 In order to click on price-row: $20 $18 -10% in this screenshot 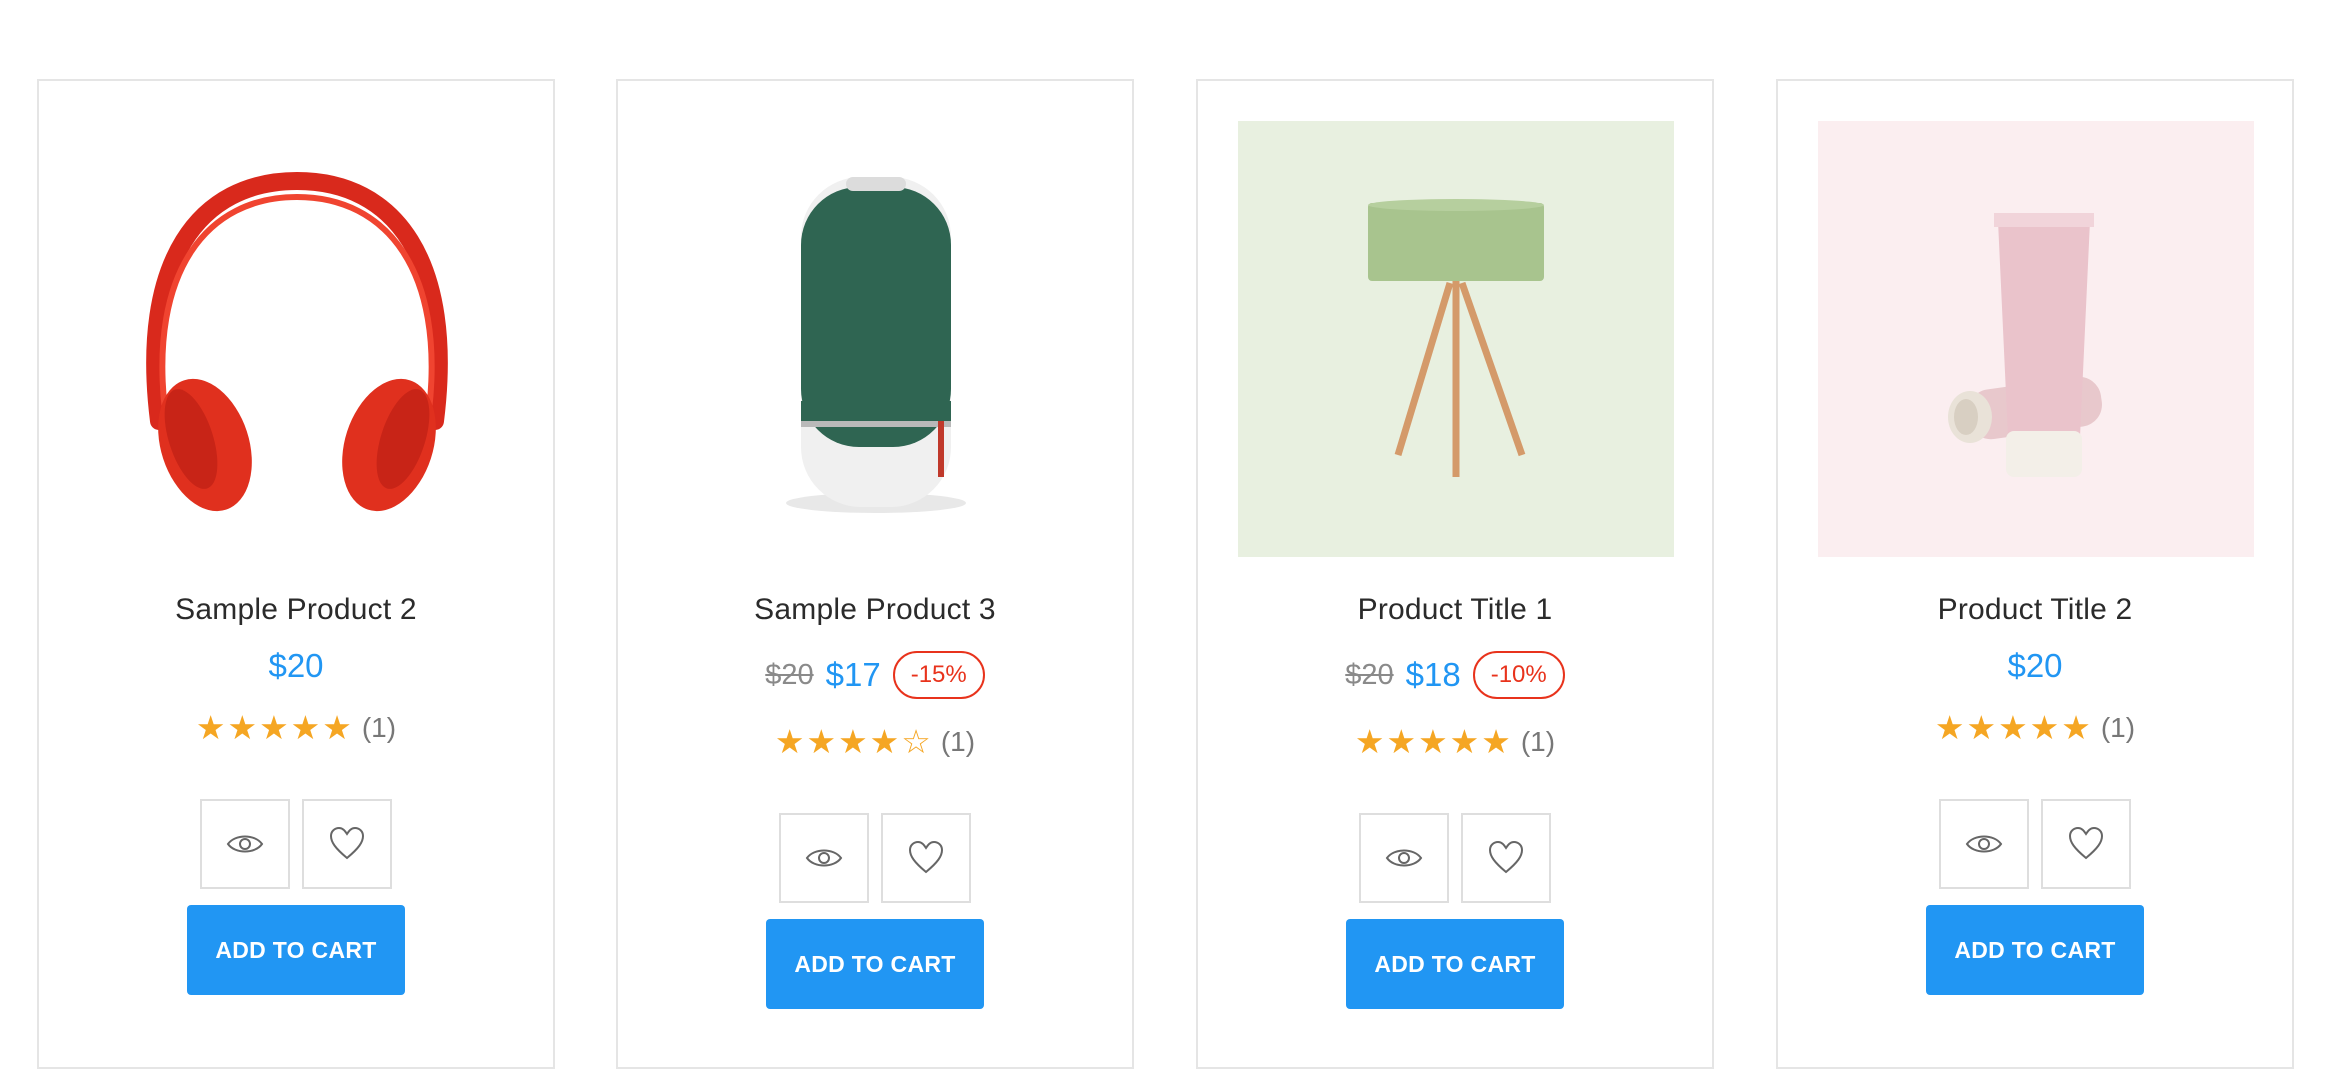, I will do `click(1455, 675)`.